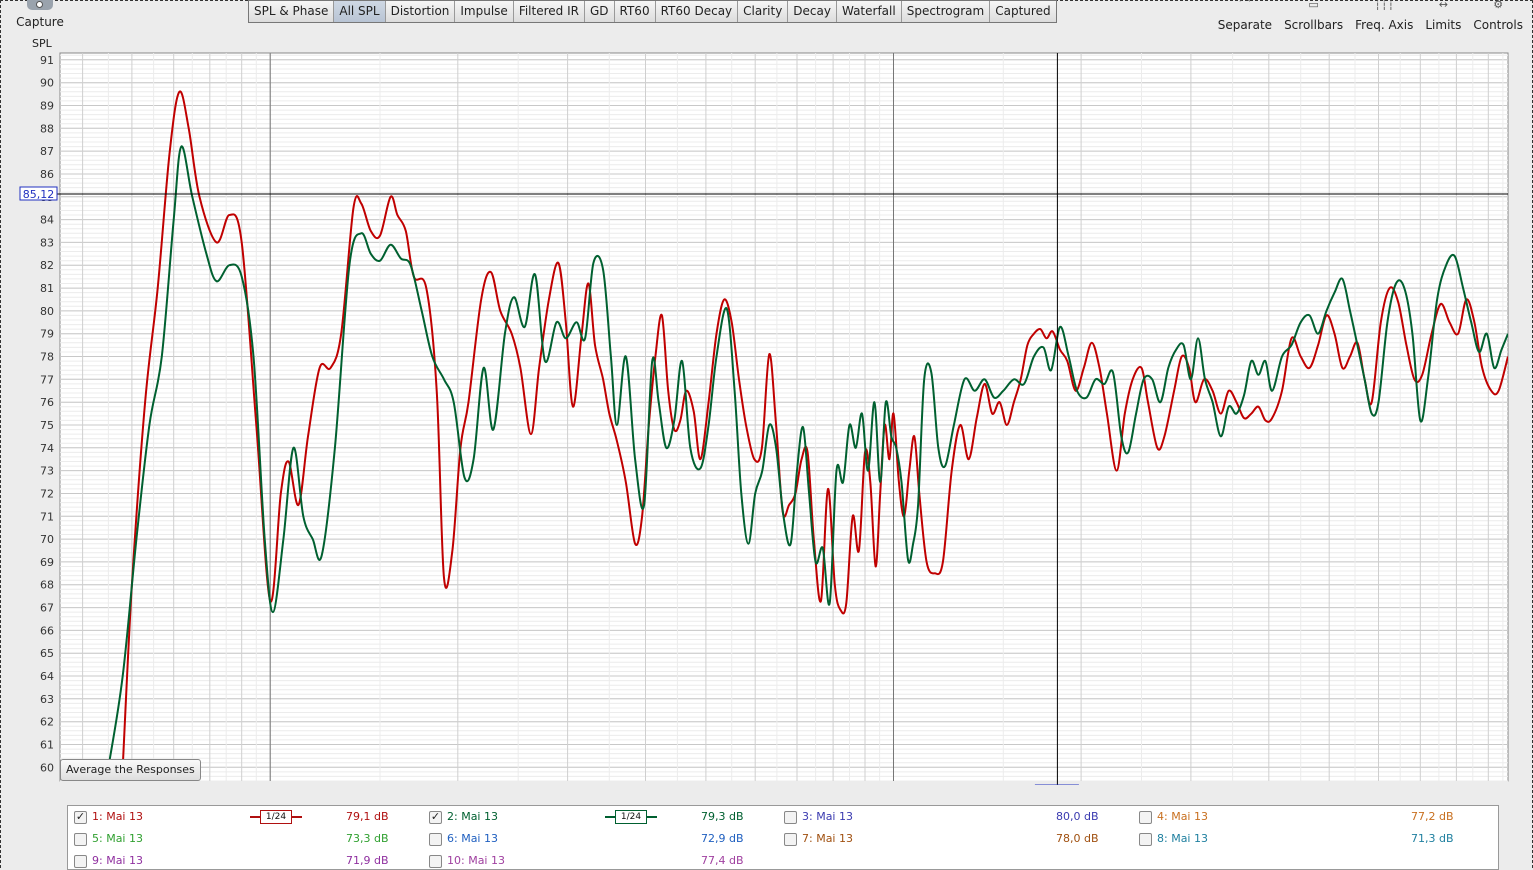  What do you see at coordinates (1077, 816) in the screenshot?
I see `legend-value-3: 80,0 dB` at bounding box center [1077, 816].